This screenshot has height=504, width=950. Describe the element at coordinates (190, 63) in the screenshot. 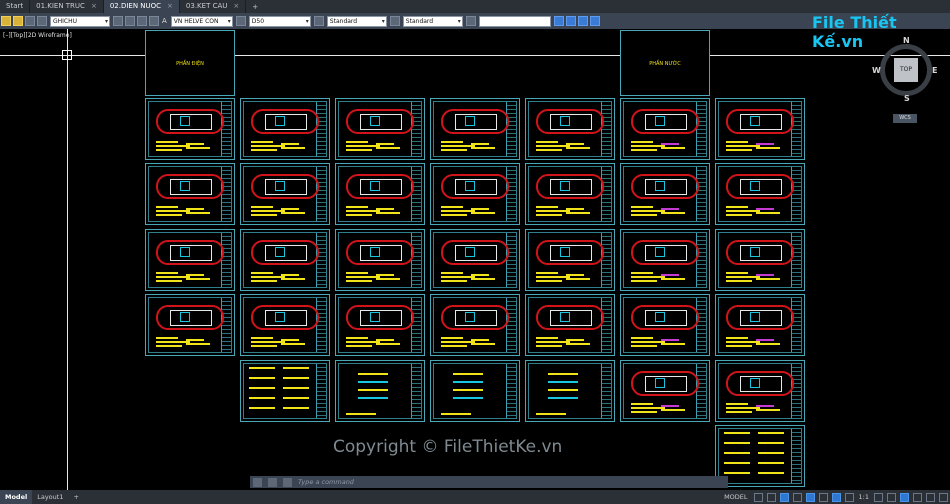

I see `cover-sheet-electrical: PHẦN ĐIỆN` at that location.